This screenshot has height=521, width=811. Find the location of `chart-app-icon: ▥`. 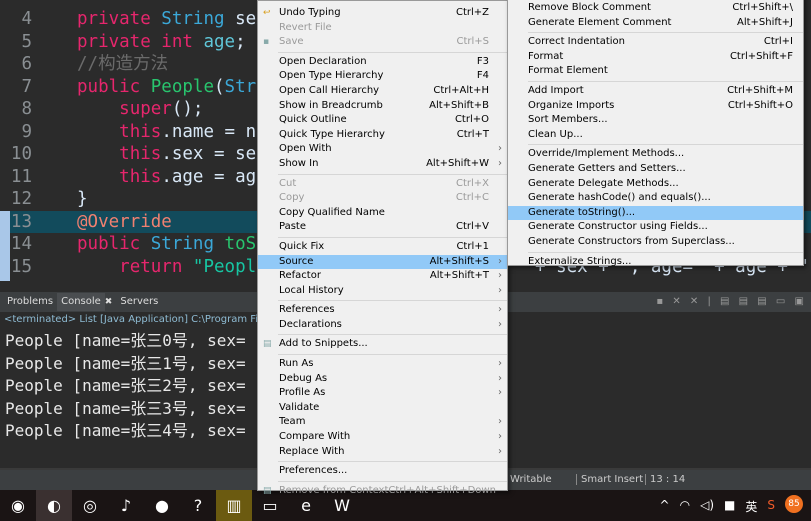

chart-app-icon: ▥ is located at coordinates (234, 505).